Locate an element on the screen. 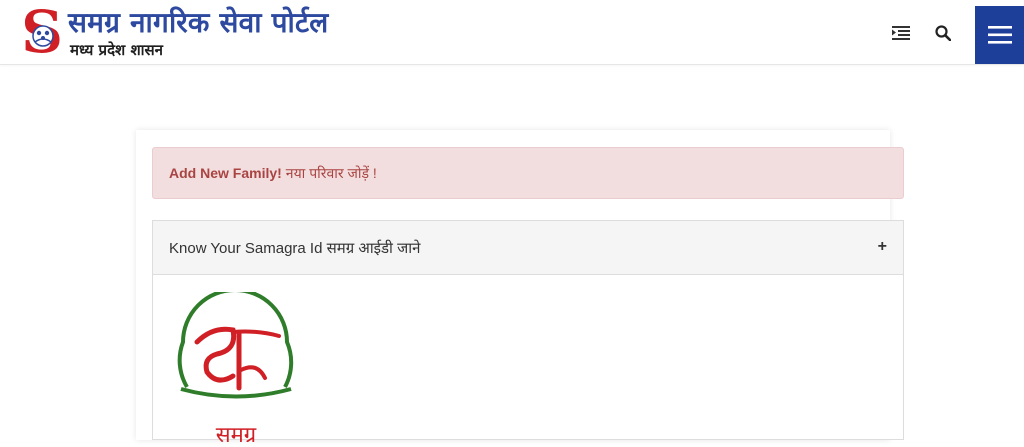 The width and height of the screenshot is (1024, 447). svg-text: समग्र is located at coordinates (236, 432).